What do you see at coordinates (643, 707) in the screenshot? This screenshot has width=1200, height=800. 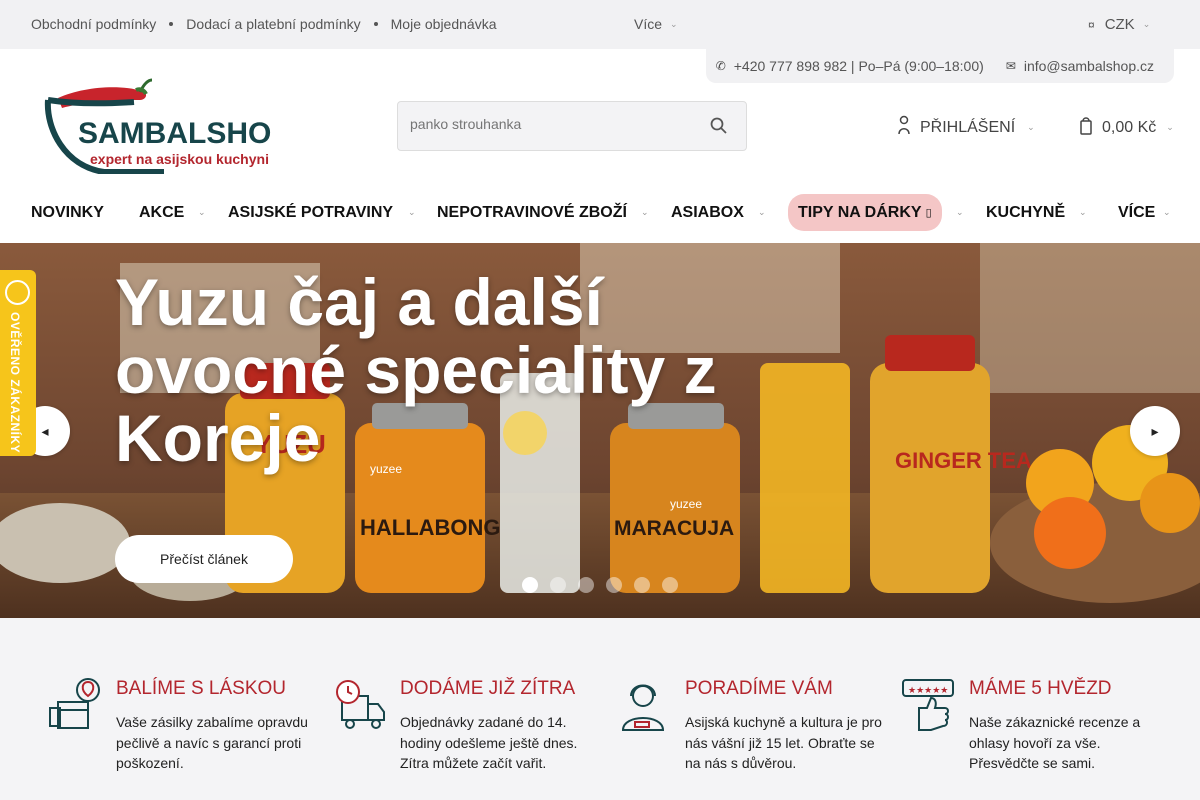 I see `support-agent-icon` at bounding box center [643, 707].